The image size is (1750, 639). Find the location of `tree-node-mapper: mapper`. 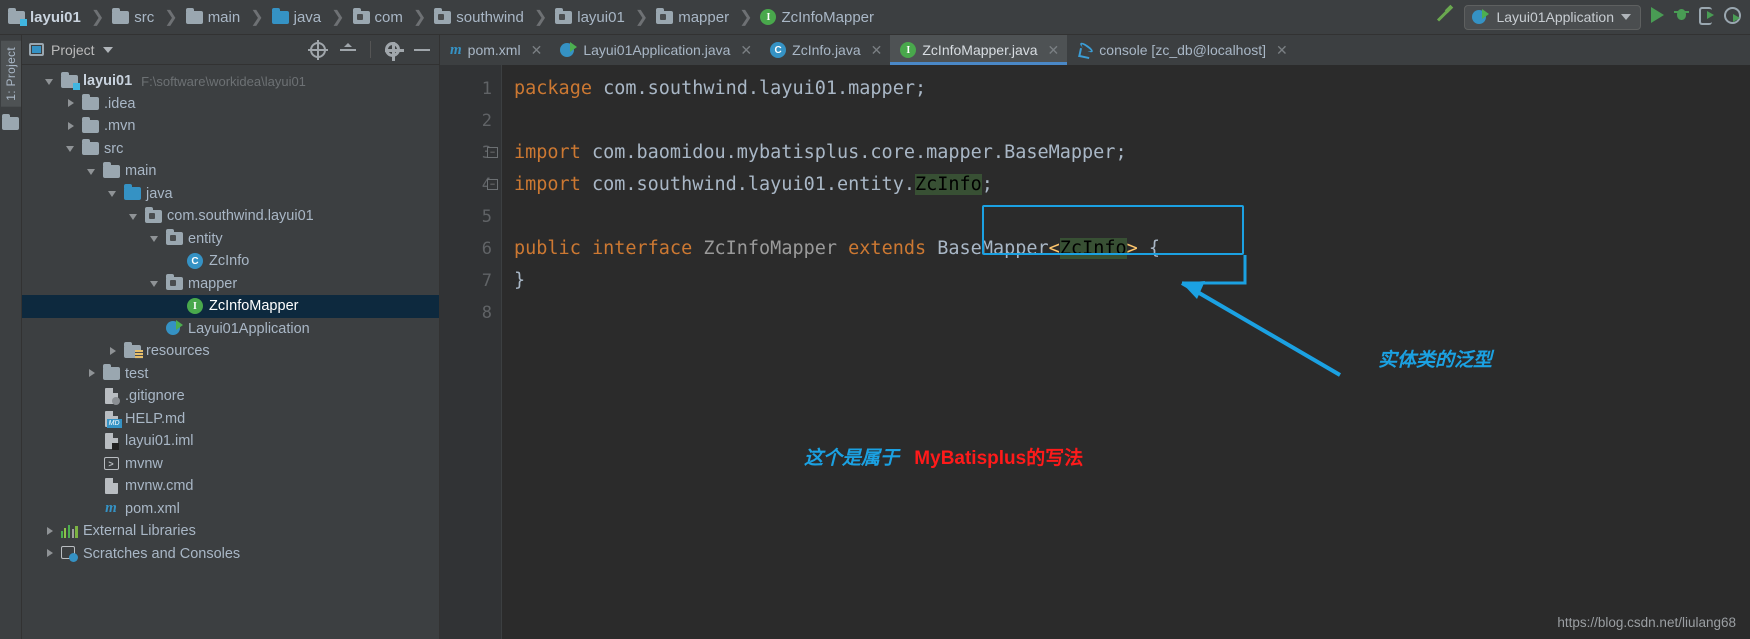

tree-node-mapper: mapper is located at coordinates (230, 284).